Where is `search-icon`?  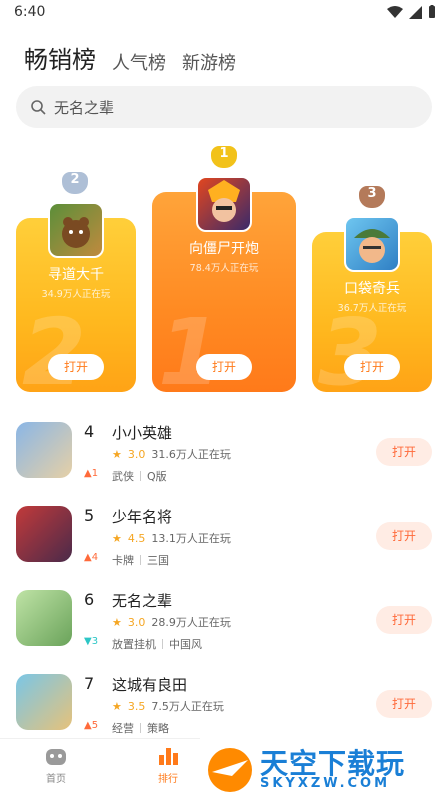 search-icon is located at coordinates (38, 107).